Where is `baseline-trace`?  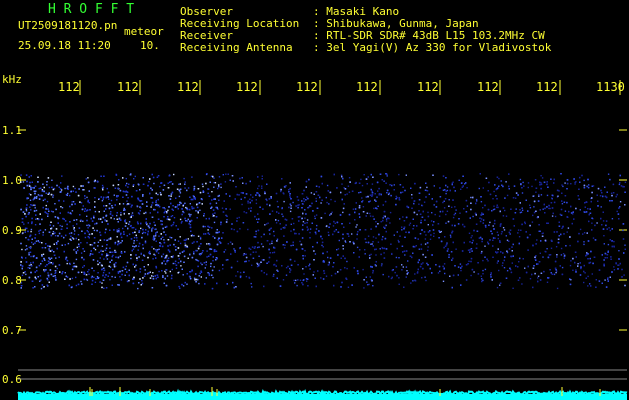
baseline-trace is located at coordinates (322, 393).